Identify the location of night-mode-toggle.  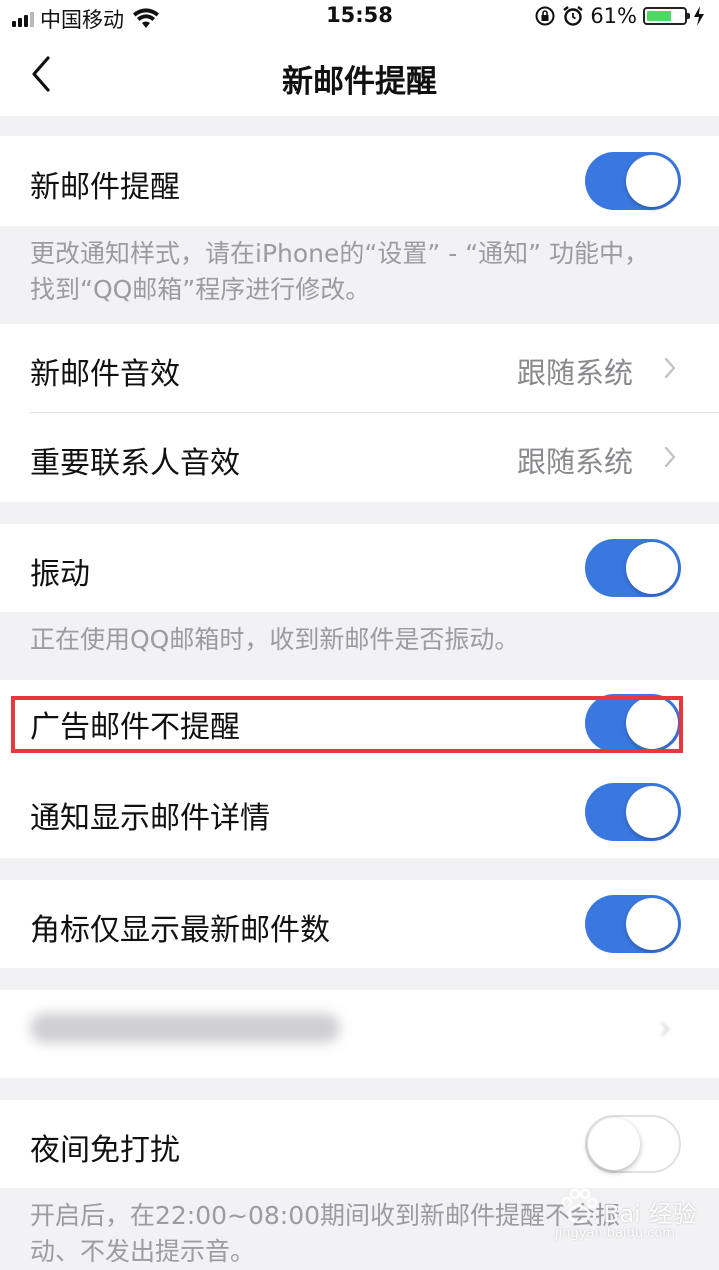
(633, 1144).